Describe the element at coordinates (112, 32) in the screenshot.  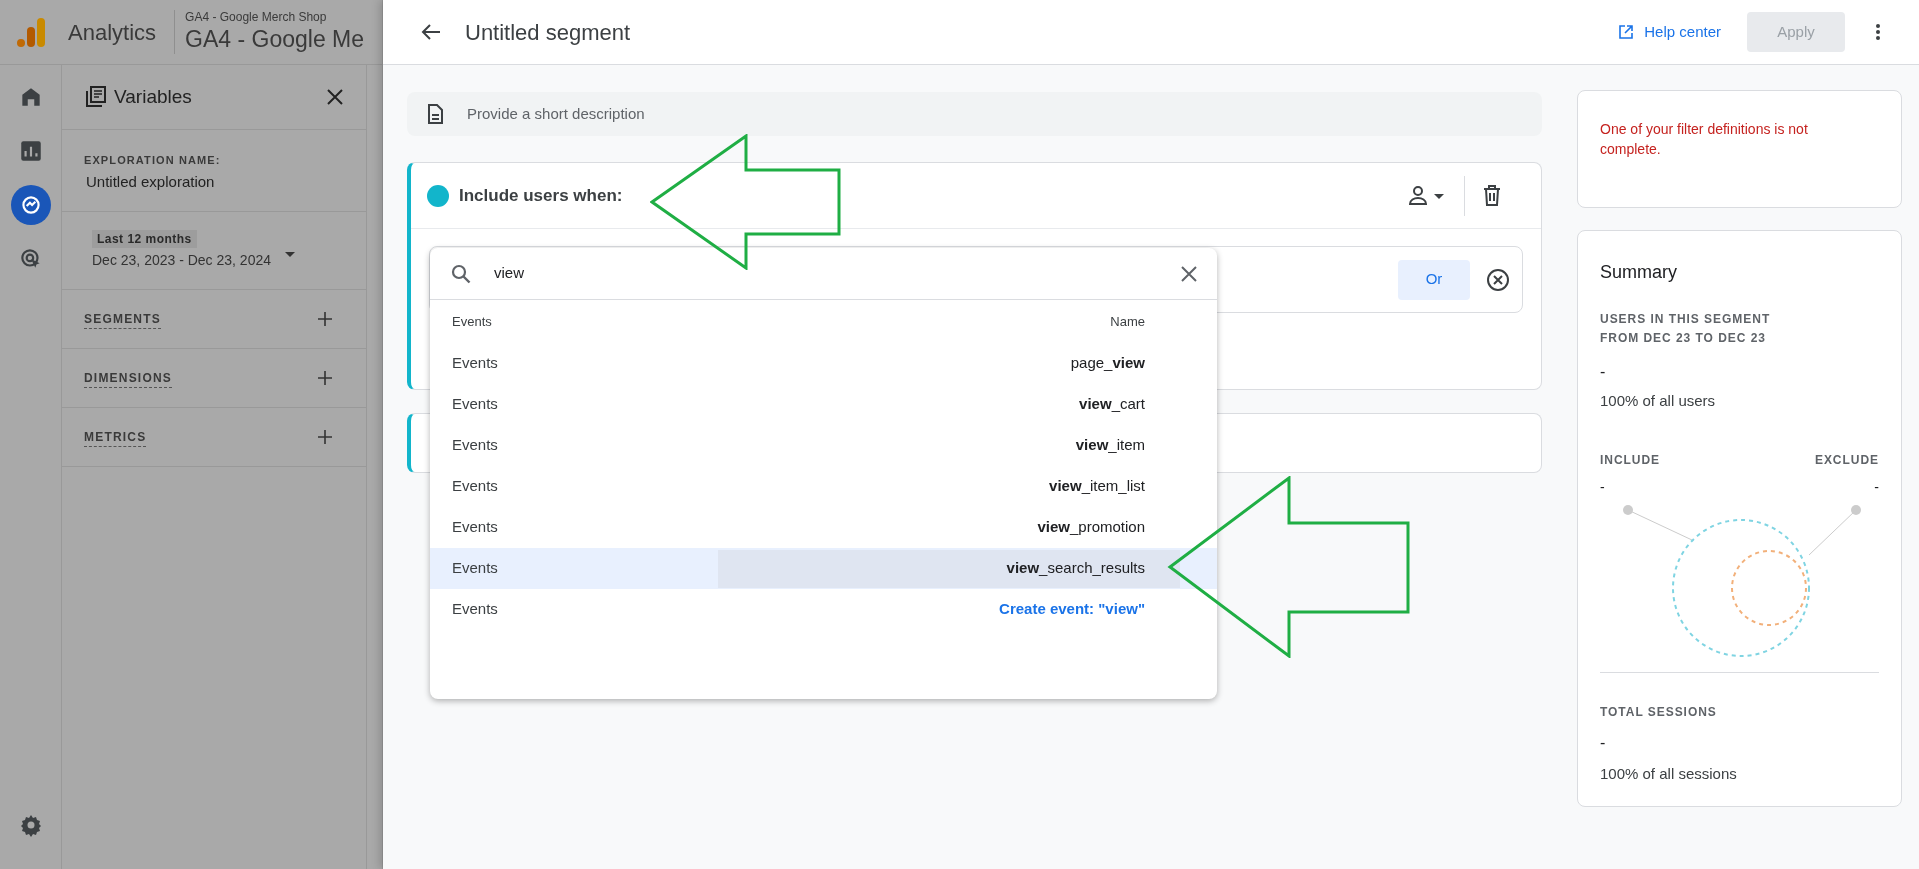
I see `product-name: Analytics` at that location.